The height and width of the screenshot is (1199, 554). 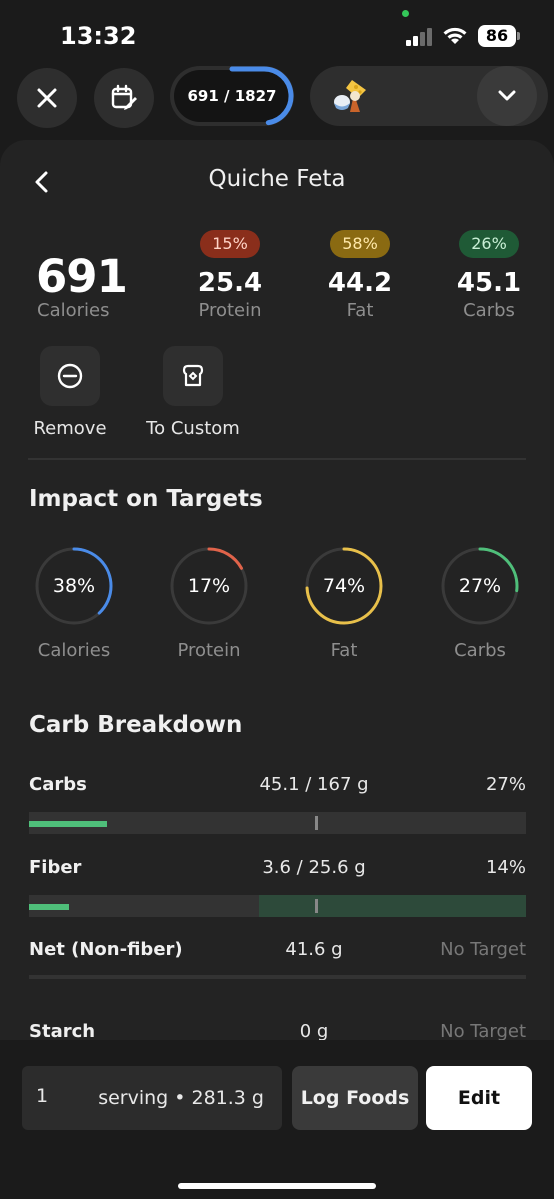 What do you see at coordinates (489, 310) in the screenshot?
I see `carbs-label: Carbs` at bounding box center [489, 310].